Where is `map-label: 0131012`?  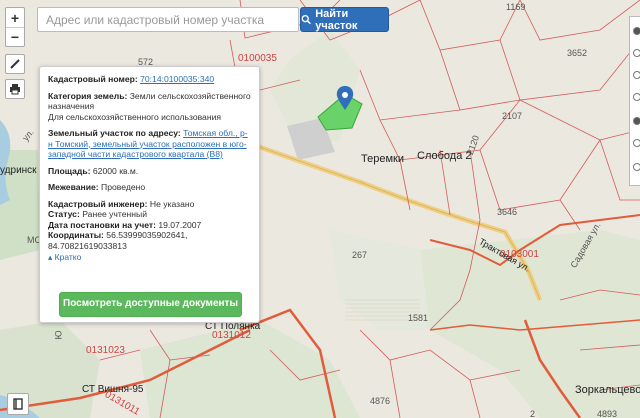
map-label: 0131012 is located at coordinates (231, 335).